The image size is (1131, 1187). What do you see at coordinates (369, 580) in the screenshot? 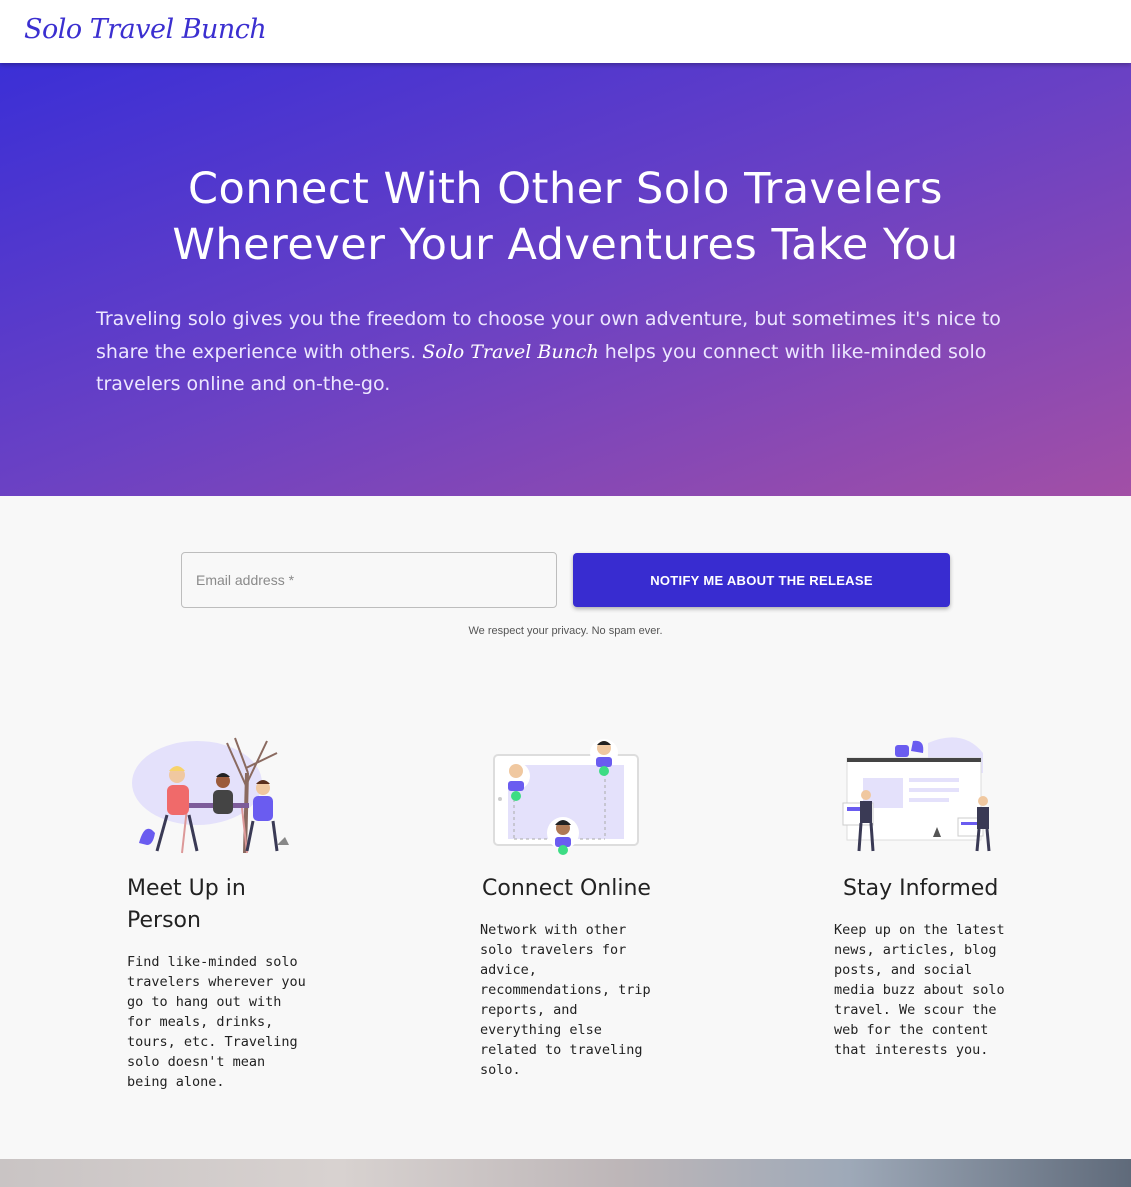
I see `email-field` at bounding box center [369, 580].